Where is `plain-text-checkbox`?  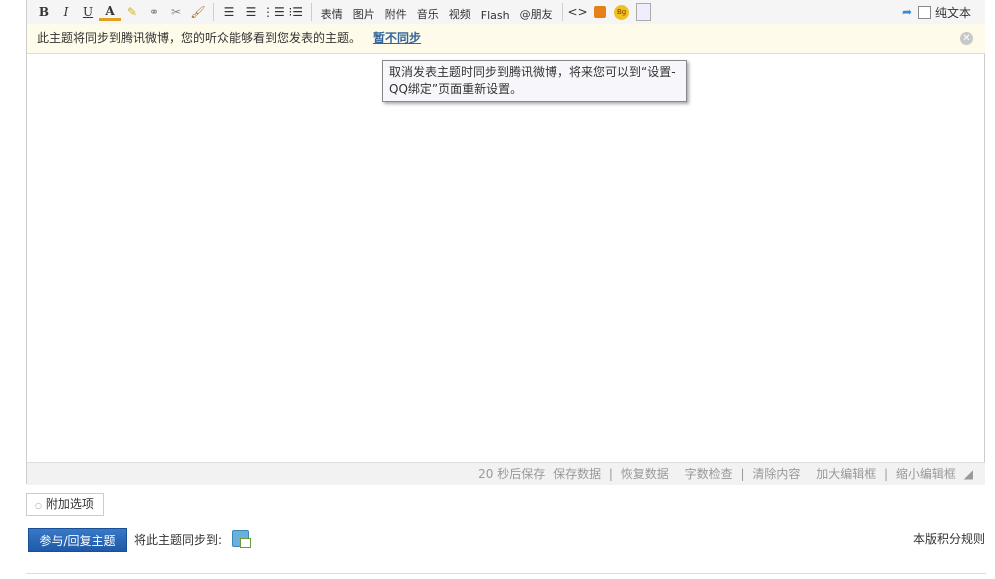
plain-text-checkbox is located at coordinates (924, 12).